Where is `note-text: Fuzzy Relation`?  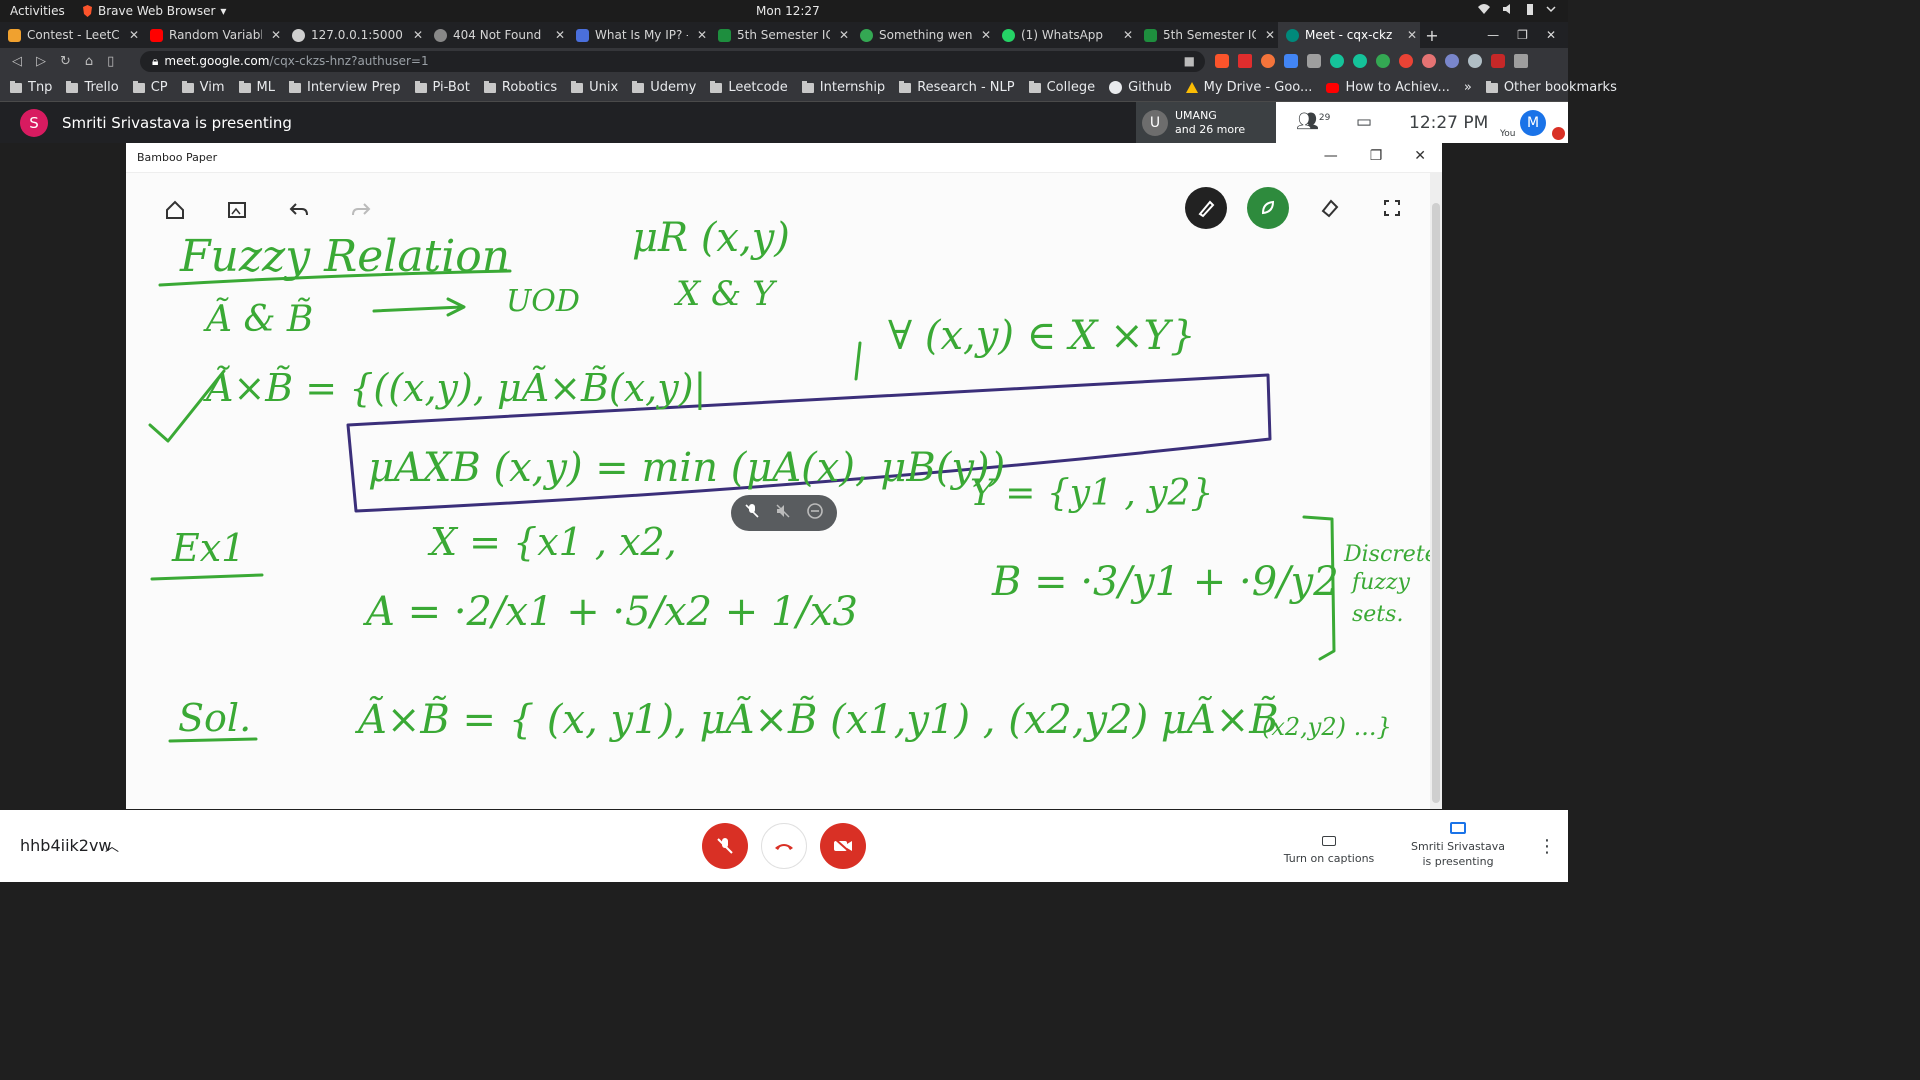
note-text: Fuzzy Relation is located at coordinates (344, 256).